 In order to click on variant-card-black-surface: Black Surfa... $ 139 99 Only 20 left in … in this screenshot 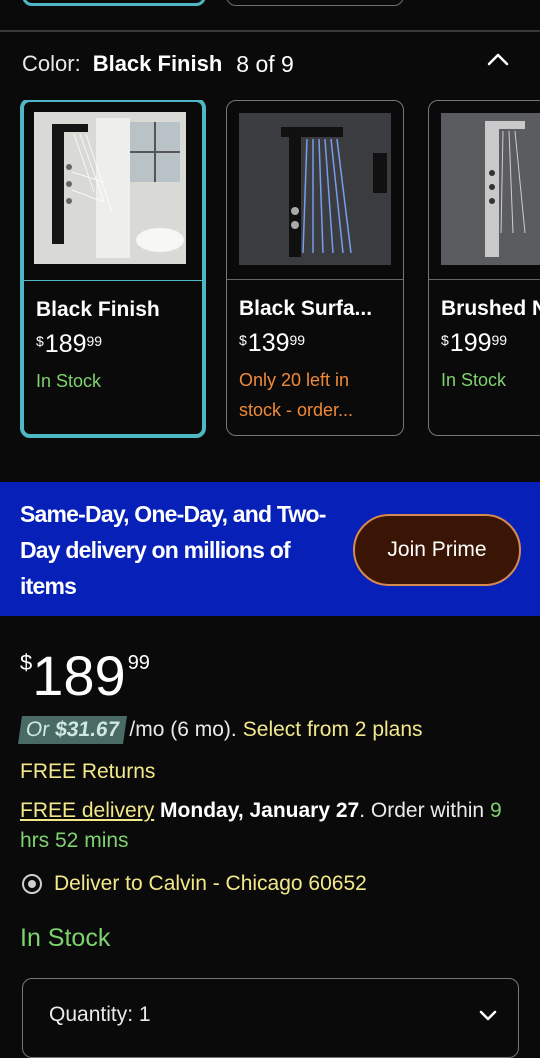, I will do `click(315, 268)`.